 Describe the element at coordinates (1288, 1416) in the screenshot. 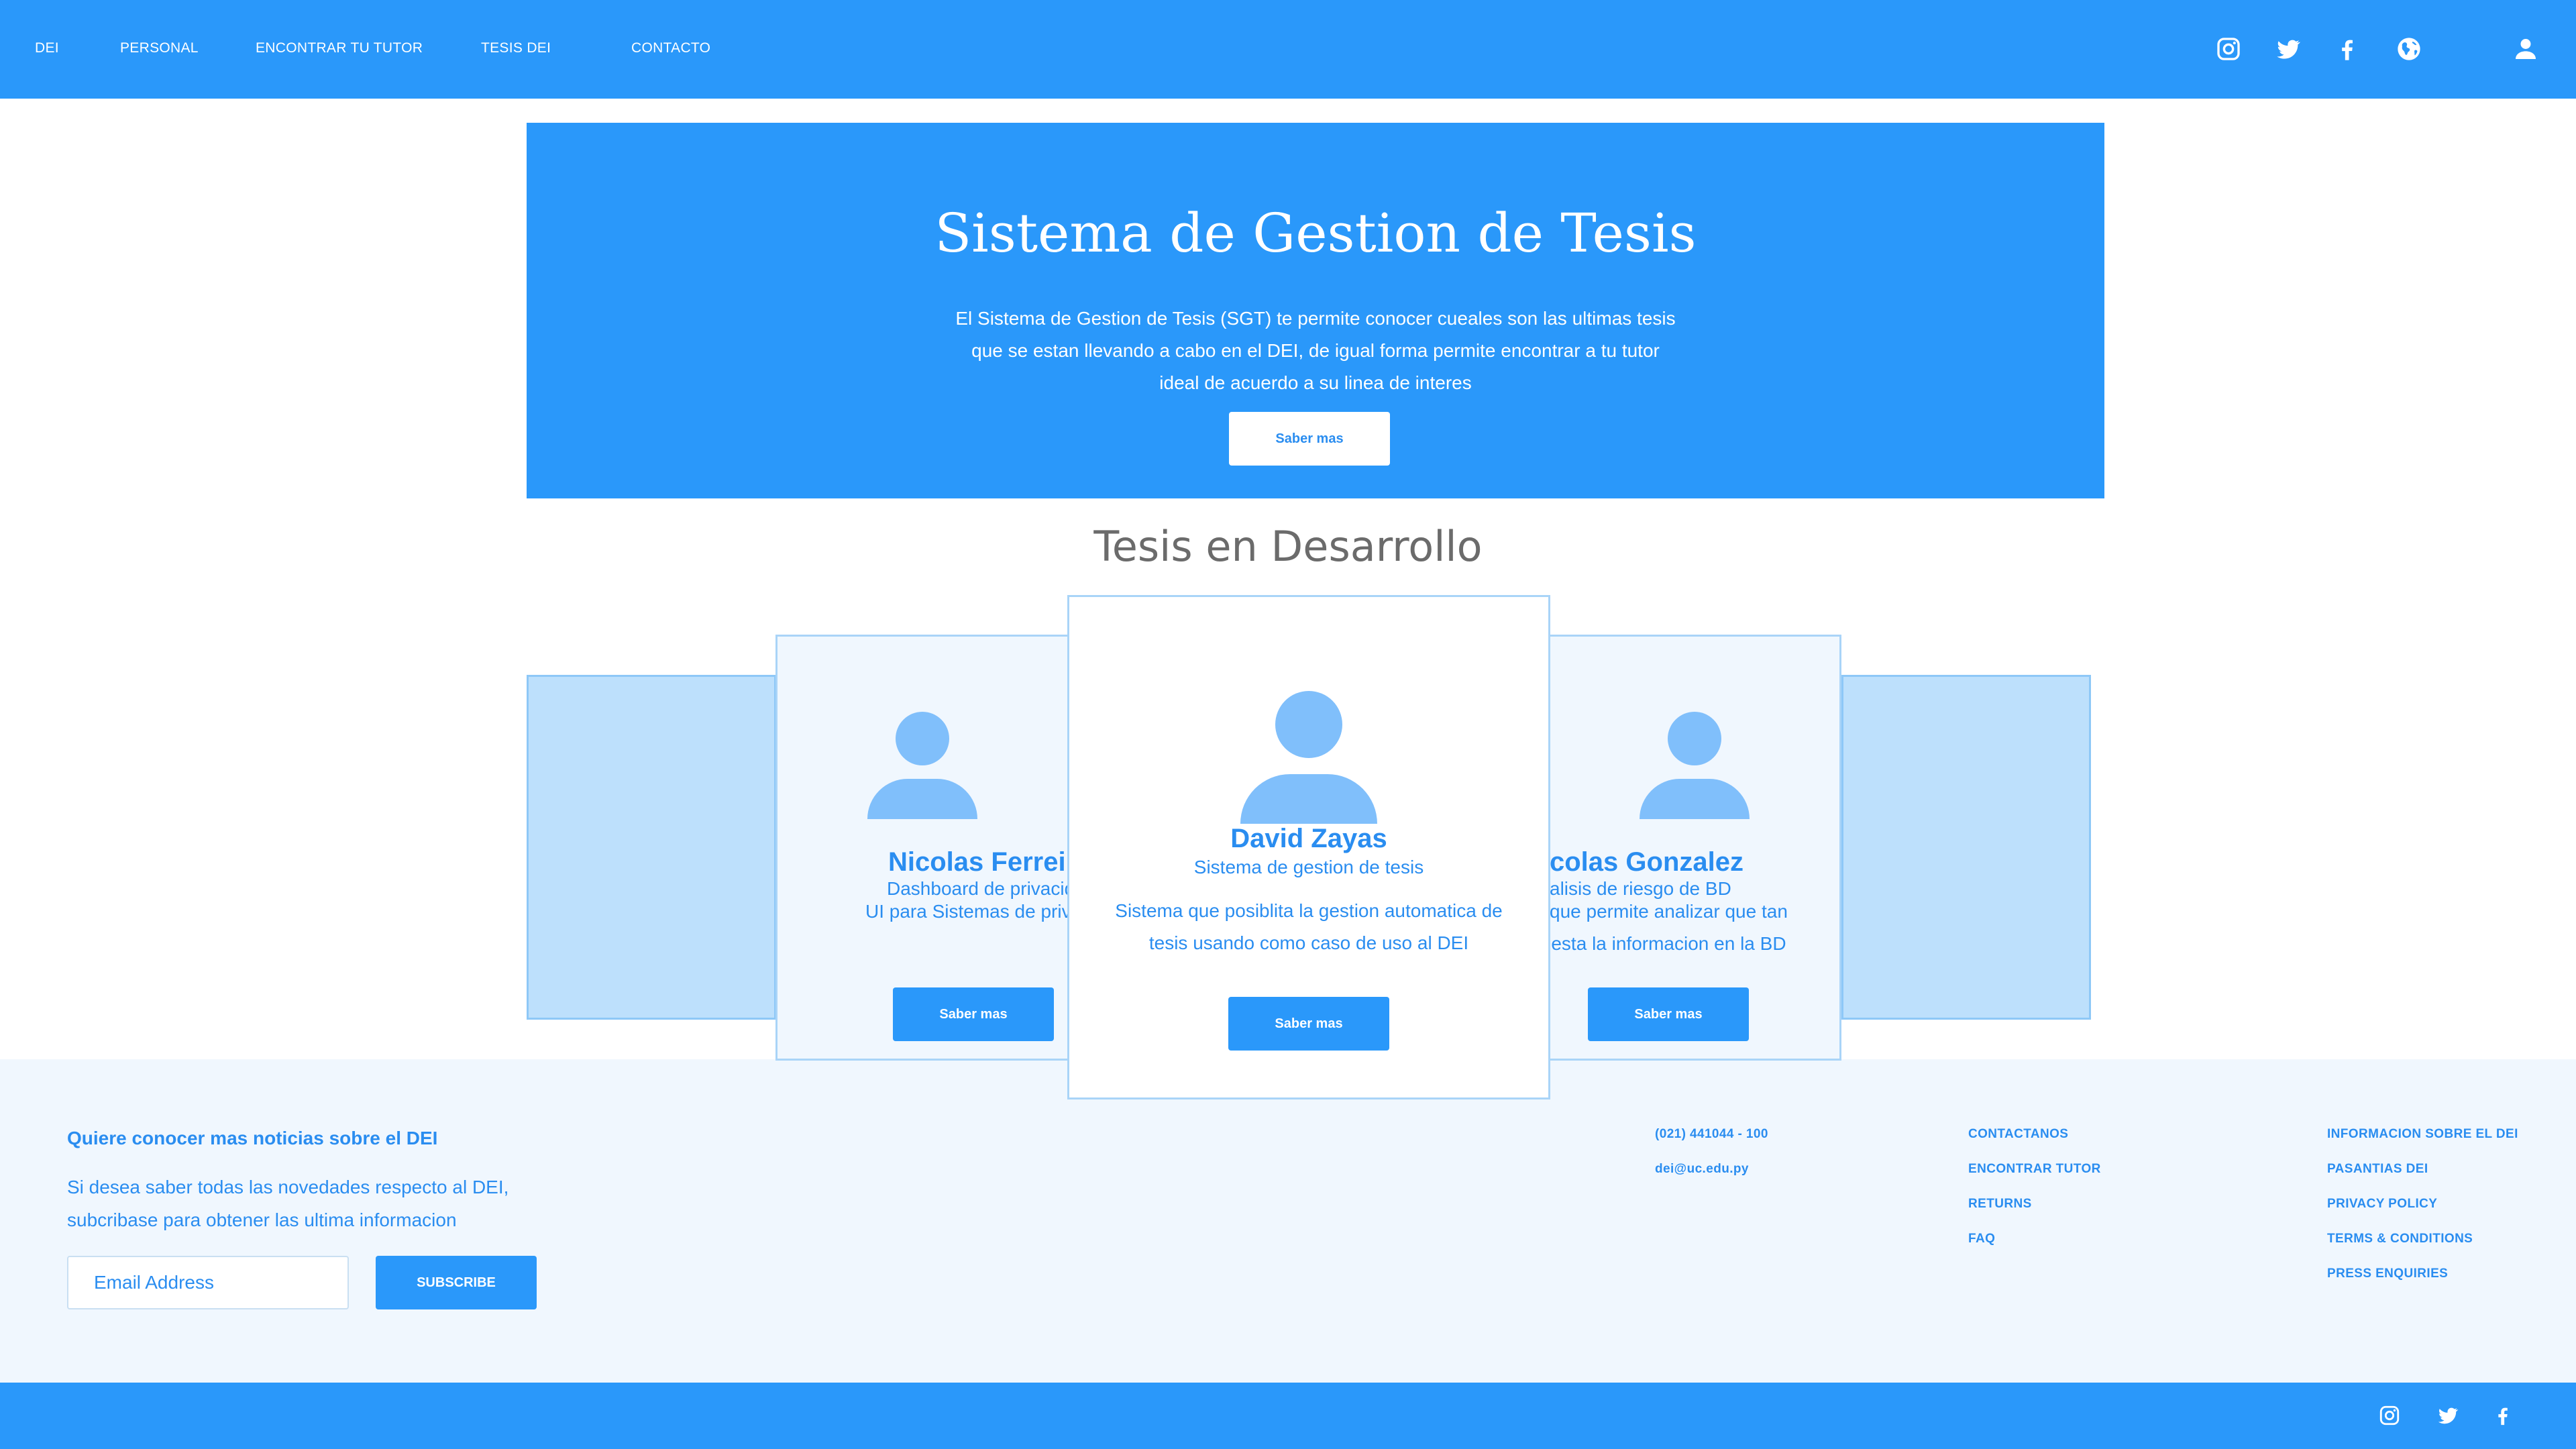

I see `bottom-bar` at that location.